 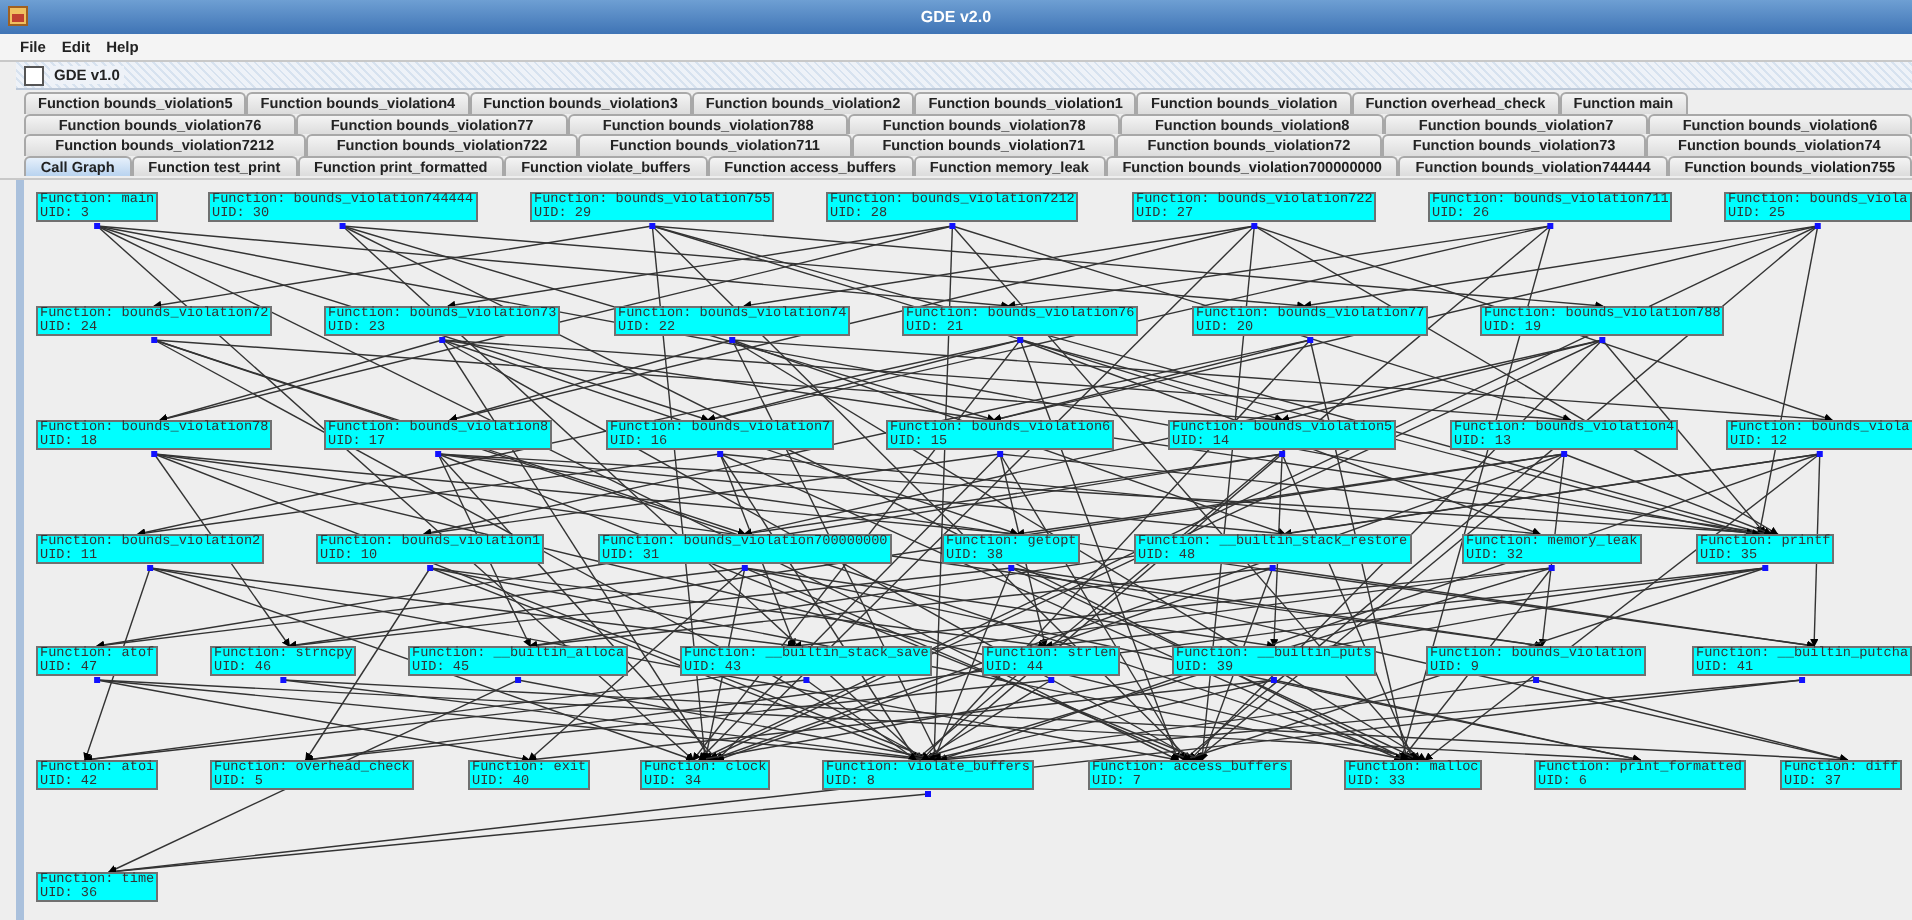 I want to click on window-title: GDE v2.0, so click(x=956, y=17).